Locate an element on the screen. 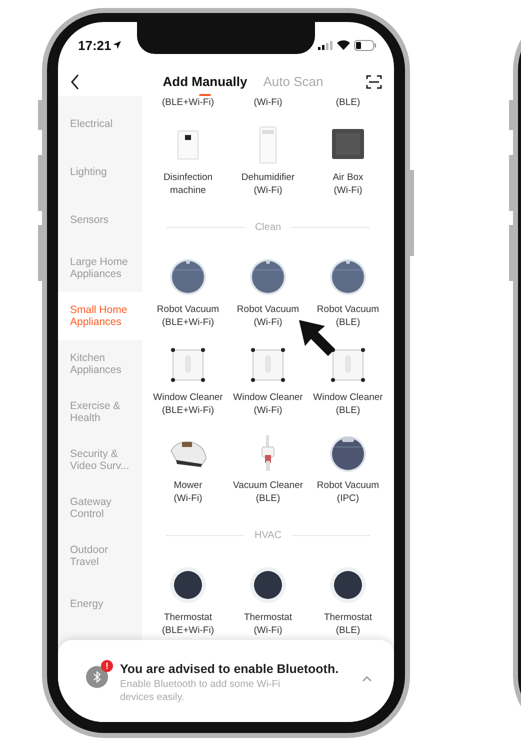 This screenshot has width=521, height=742. wifi-icon is located at coordinates (343, 45).